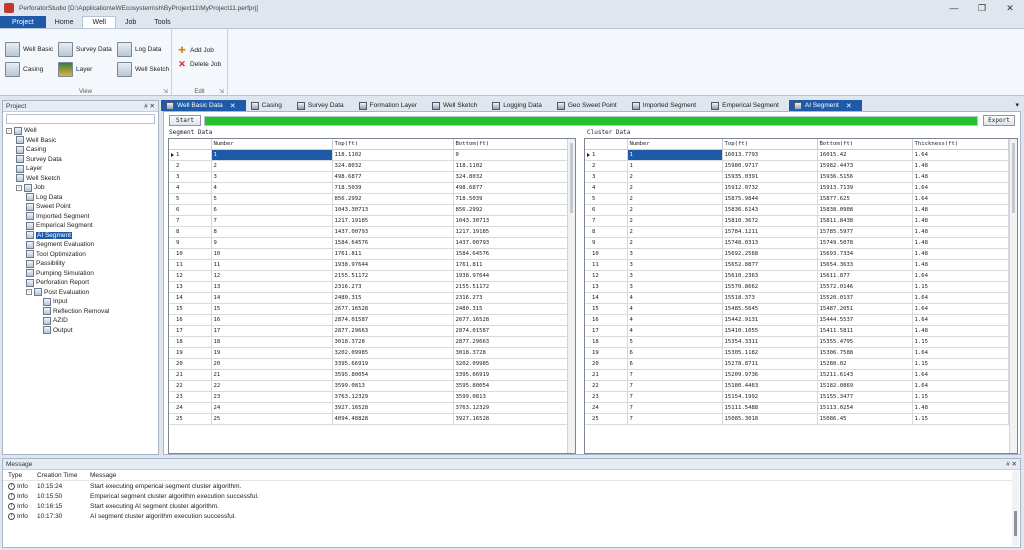 This screenshot has width=1024, height=550. Describe the element at coordinates (512, 276) in the screenshot. I see `table-cell: 1938.97644` at that location.